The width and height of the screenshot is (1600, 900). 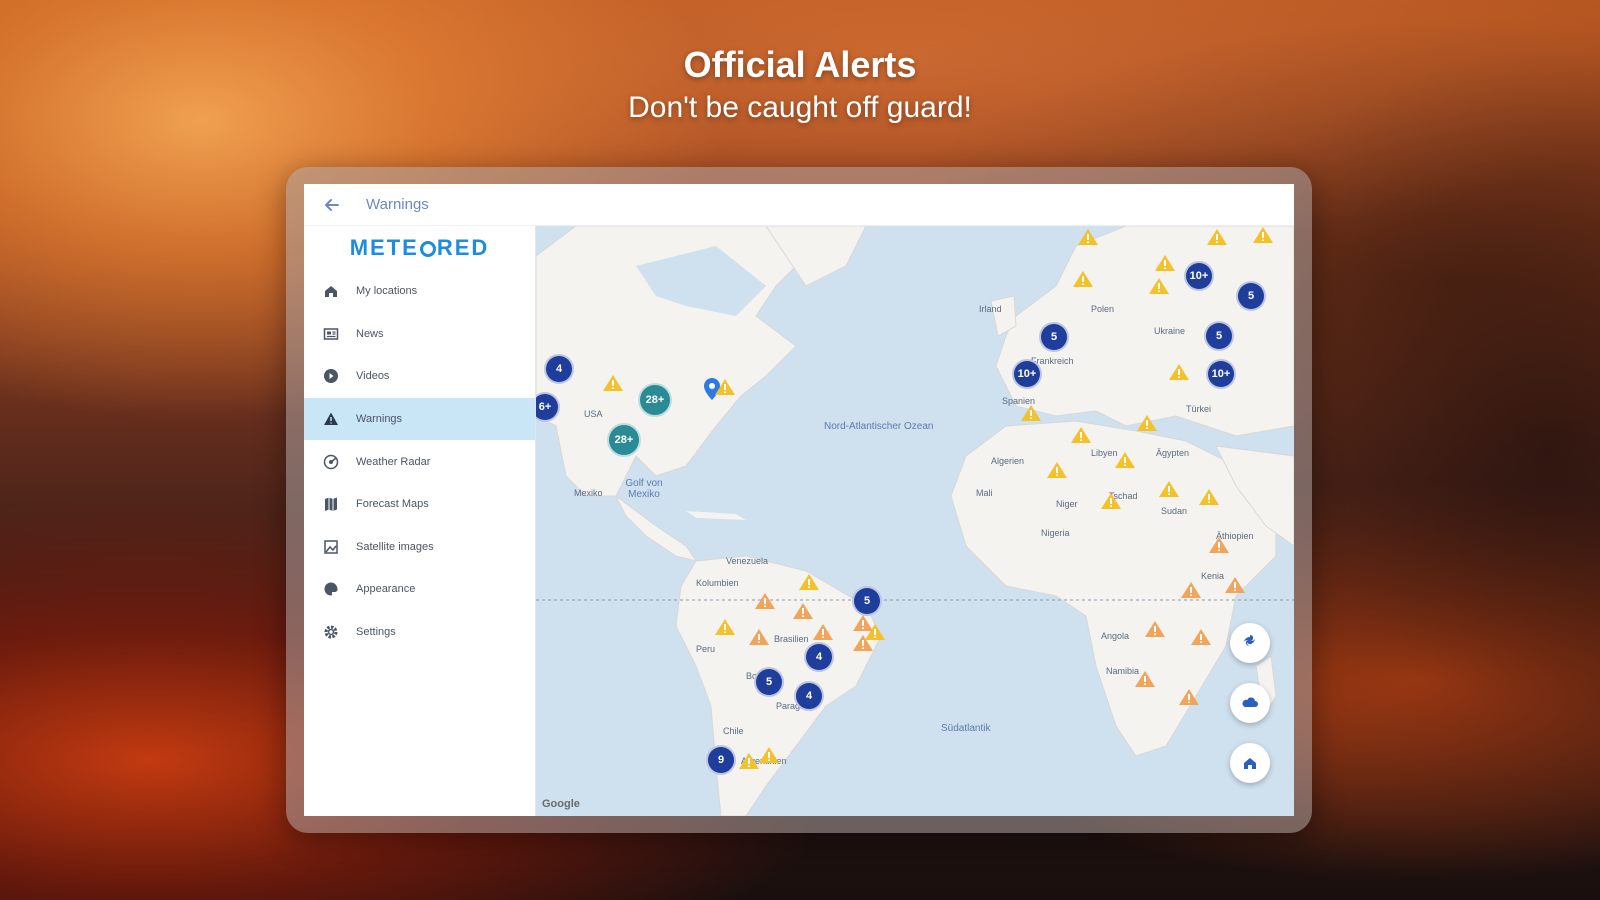 What do you see at coordinates (331, 334) in the screenshot?
I see `news-icon` at bounding box center [331, 334].